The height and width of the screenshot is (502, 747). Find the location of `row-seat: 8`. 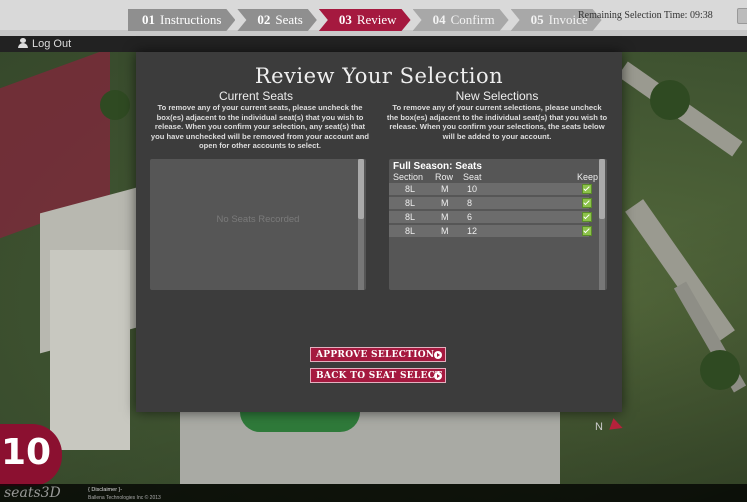

row-seat: 8 is located at coordinates (470, 203).